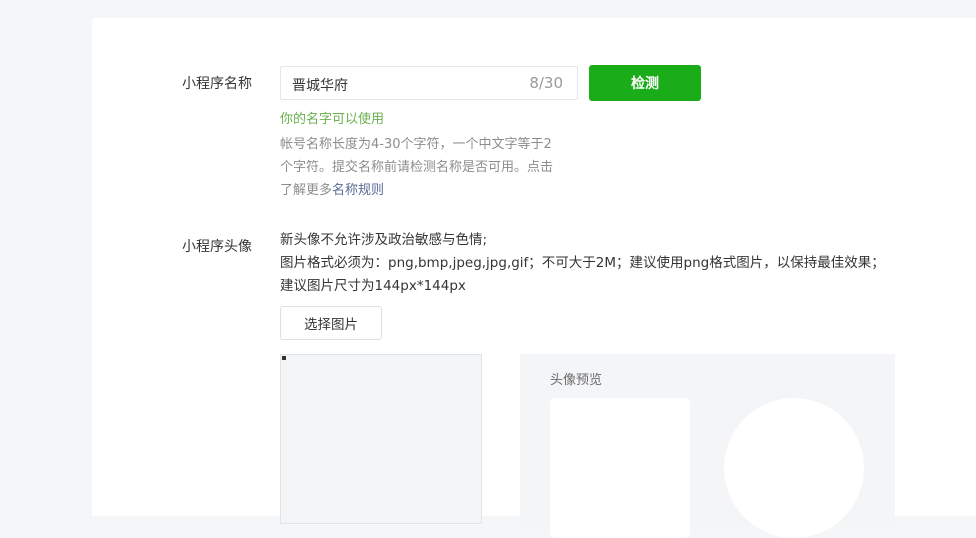  I want to click on name-available-message: 你的名字可以使用, so click(332, 119).